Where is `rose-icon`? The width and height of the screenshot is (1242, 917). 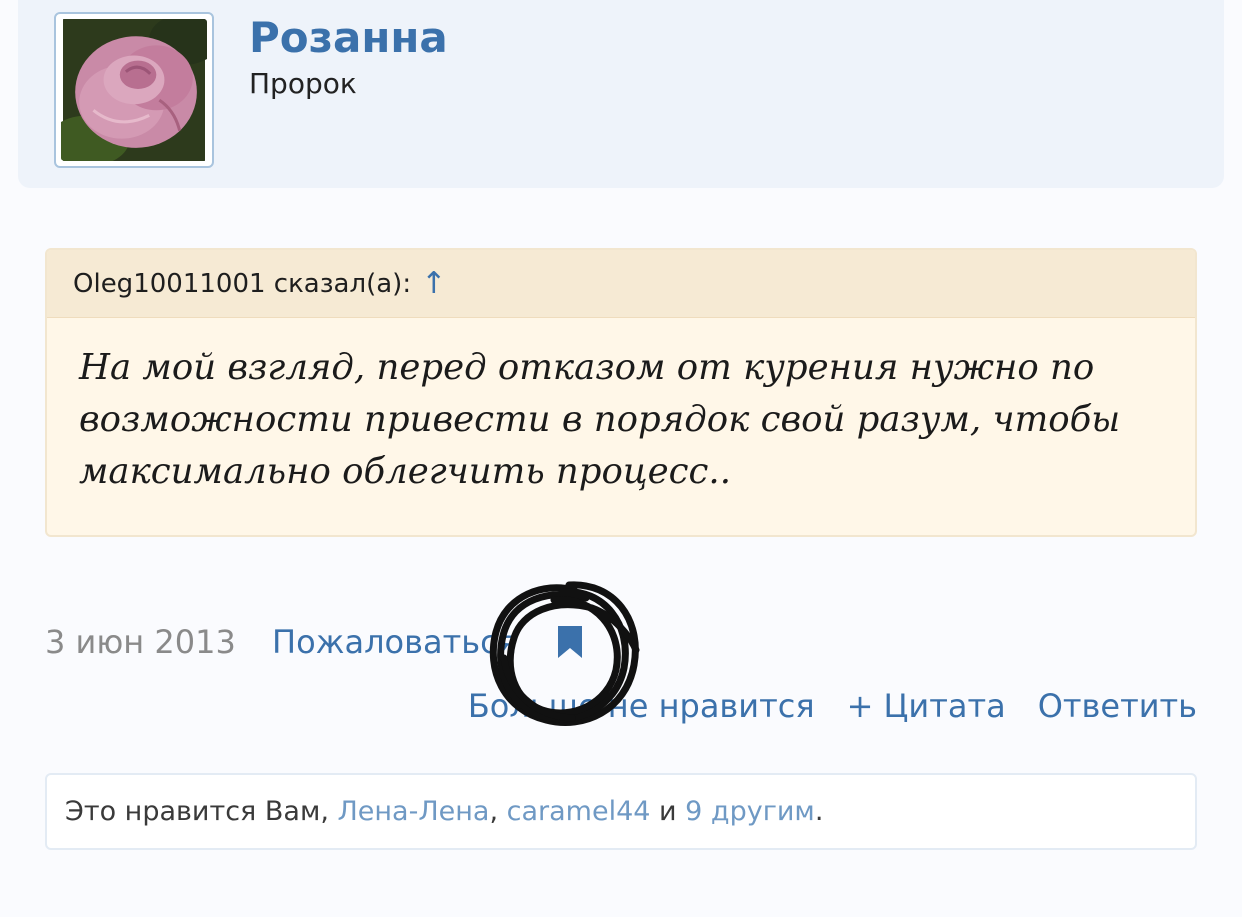
rose-icon is located at coordinates (134, 90).